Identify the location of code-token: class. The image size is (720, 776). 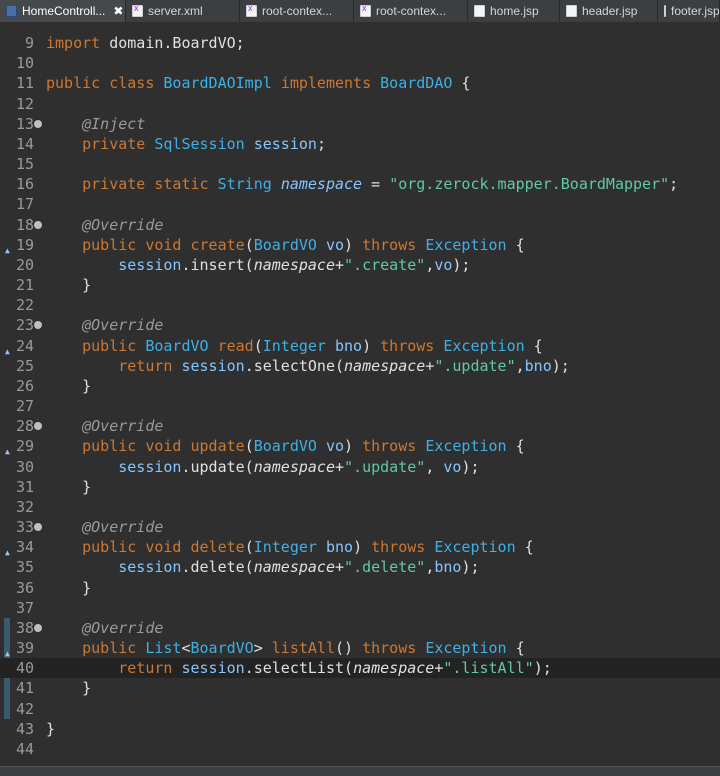
(132, 83).